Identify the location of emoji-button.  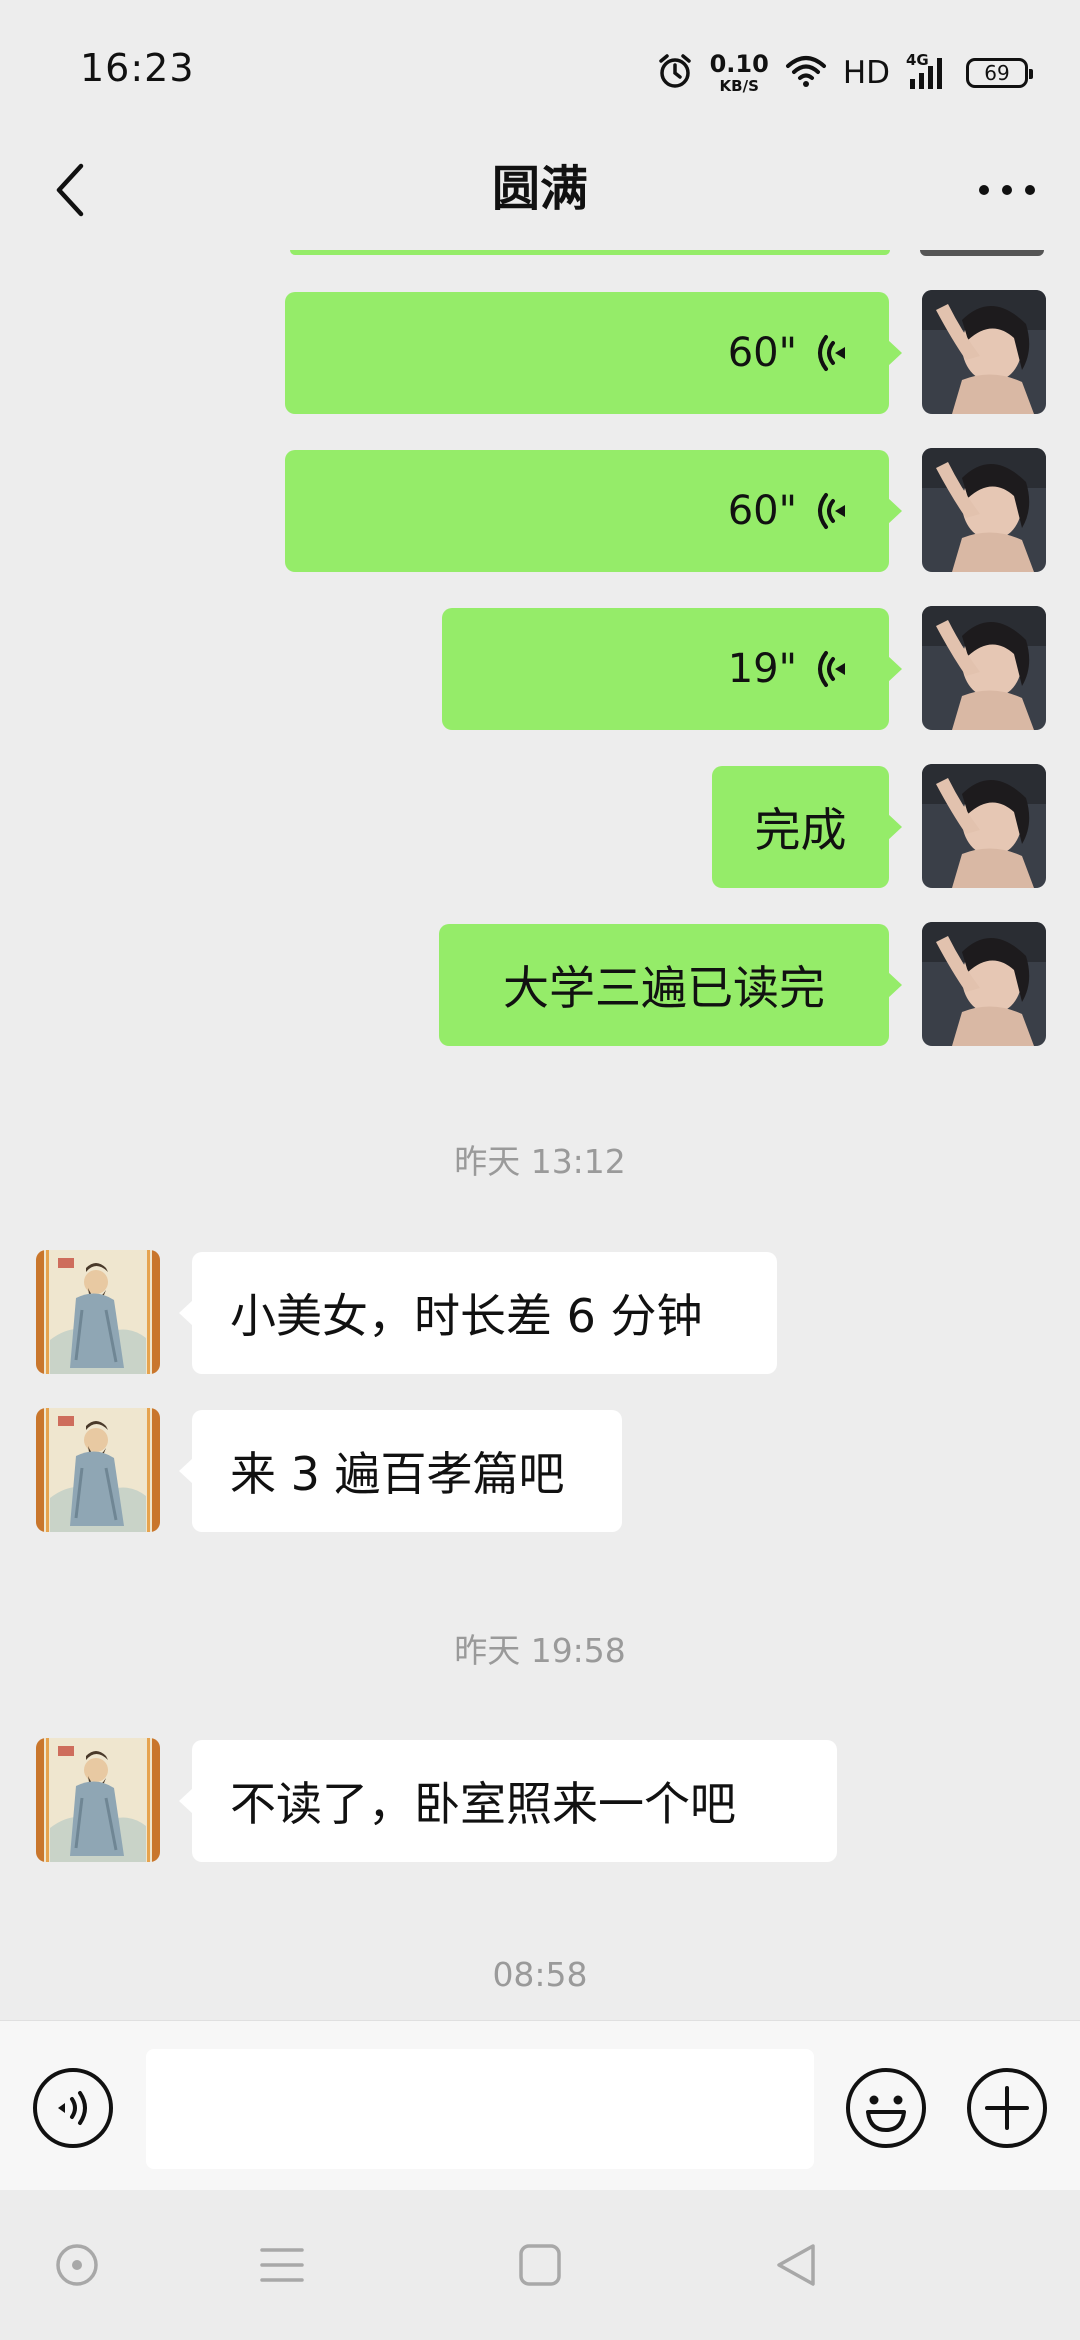
(886, 2108).